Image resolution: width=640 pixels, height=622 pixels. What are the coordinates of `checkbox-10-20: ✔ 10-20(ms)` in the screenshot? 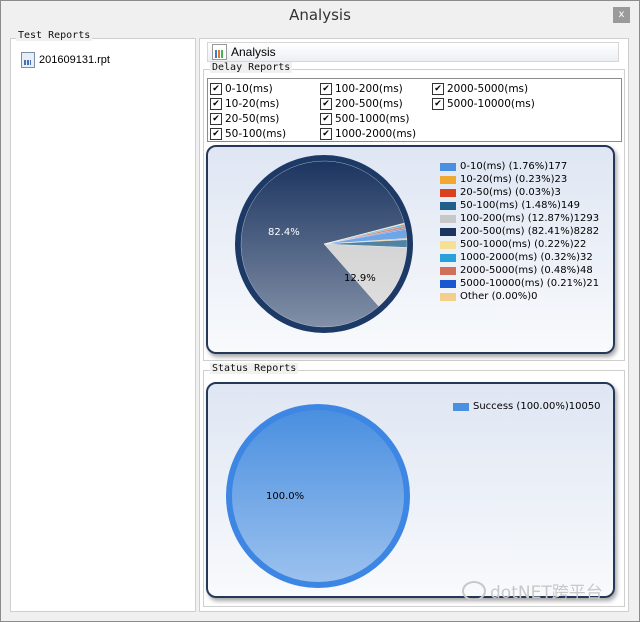 It's located at (244, 104).